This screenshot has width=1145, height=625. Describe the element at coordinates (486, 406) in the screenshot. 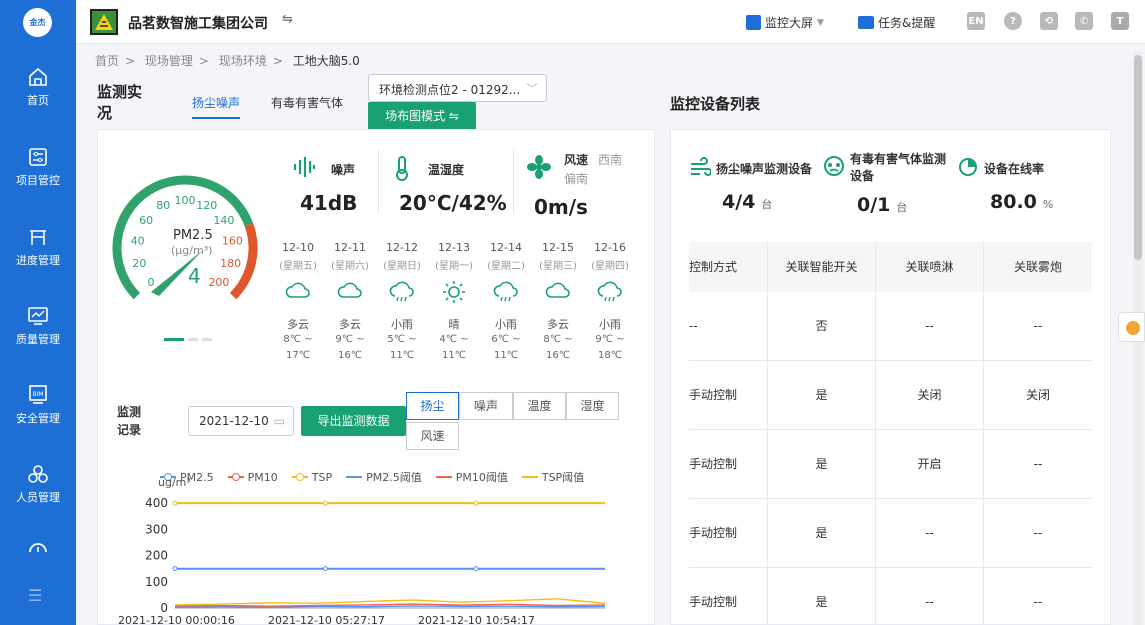

I see `seg-noise: 噪声` at that location.